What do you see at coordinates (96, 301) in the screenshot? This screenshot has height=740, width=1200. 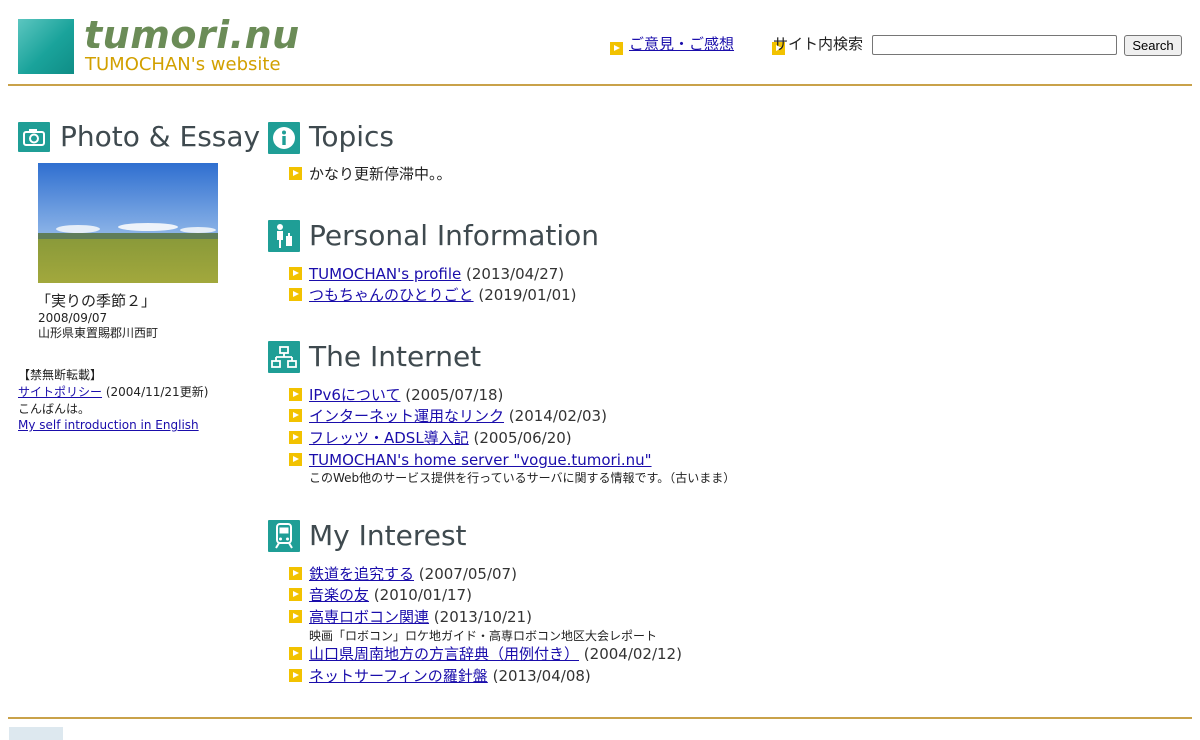 I see `photo-caption-title: 「実りの季節２」` at bounding box center [96, 301].